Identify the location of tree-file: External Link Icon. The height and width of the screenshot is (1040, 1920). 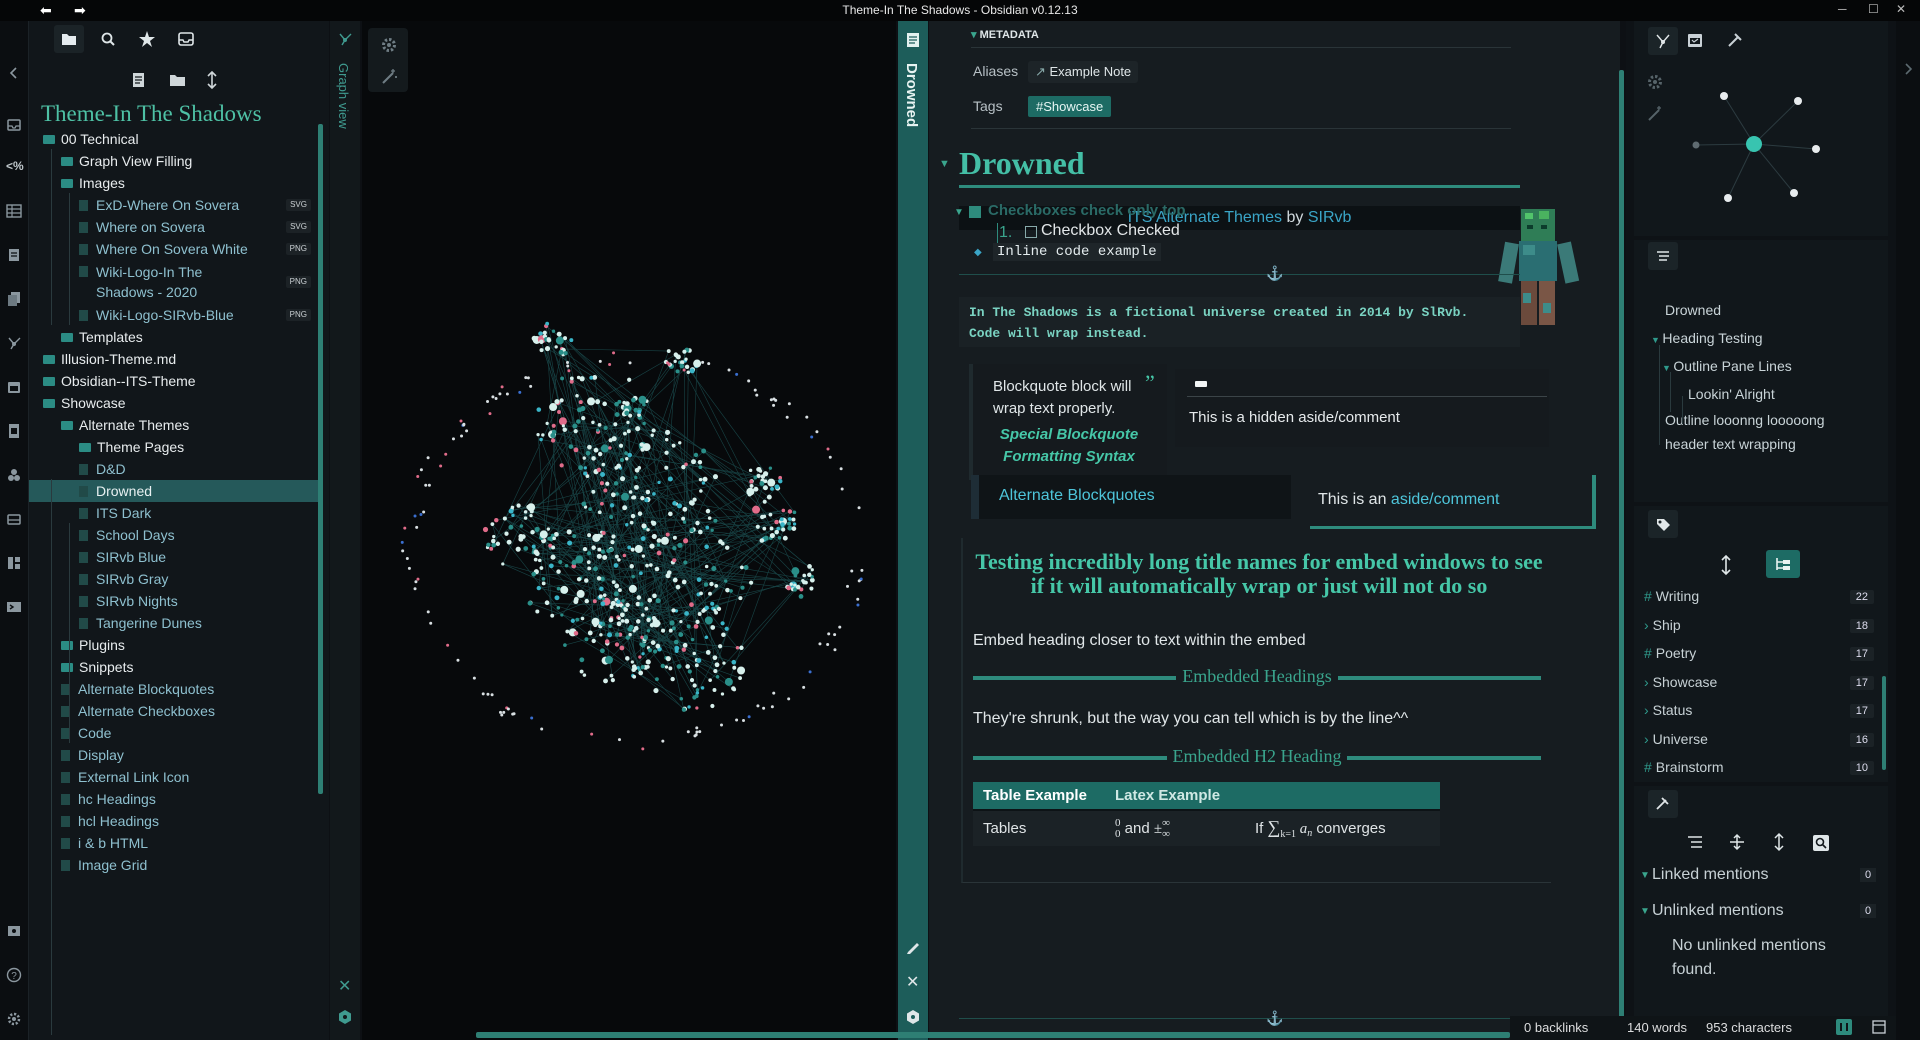
(175, 777).